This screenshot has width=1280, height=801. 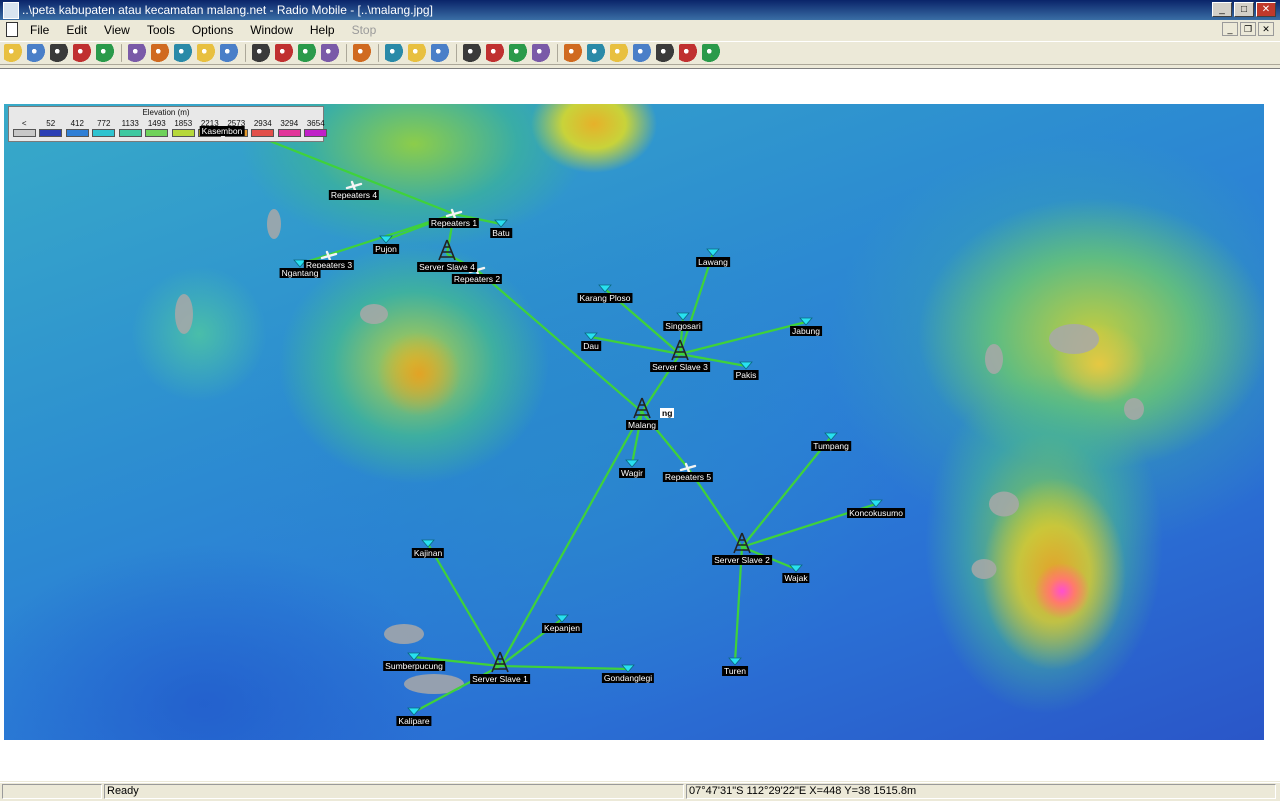 What do you see at coordinates (440, 53) in the screenshot?
I see `export-icon` at bounding box center [440, 53].